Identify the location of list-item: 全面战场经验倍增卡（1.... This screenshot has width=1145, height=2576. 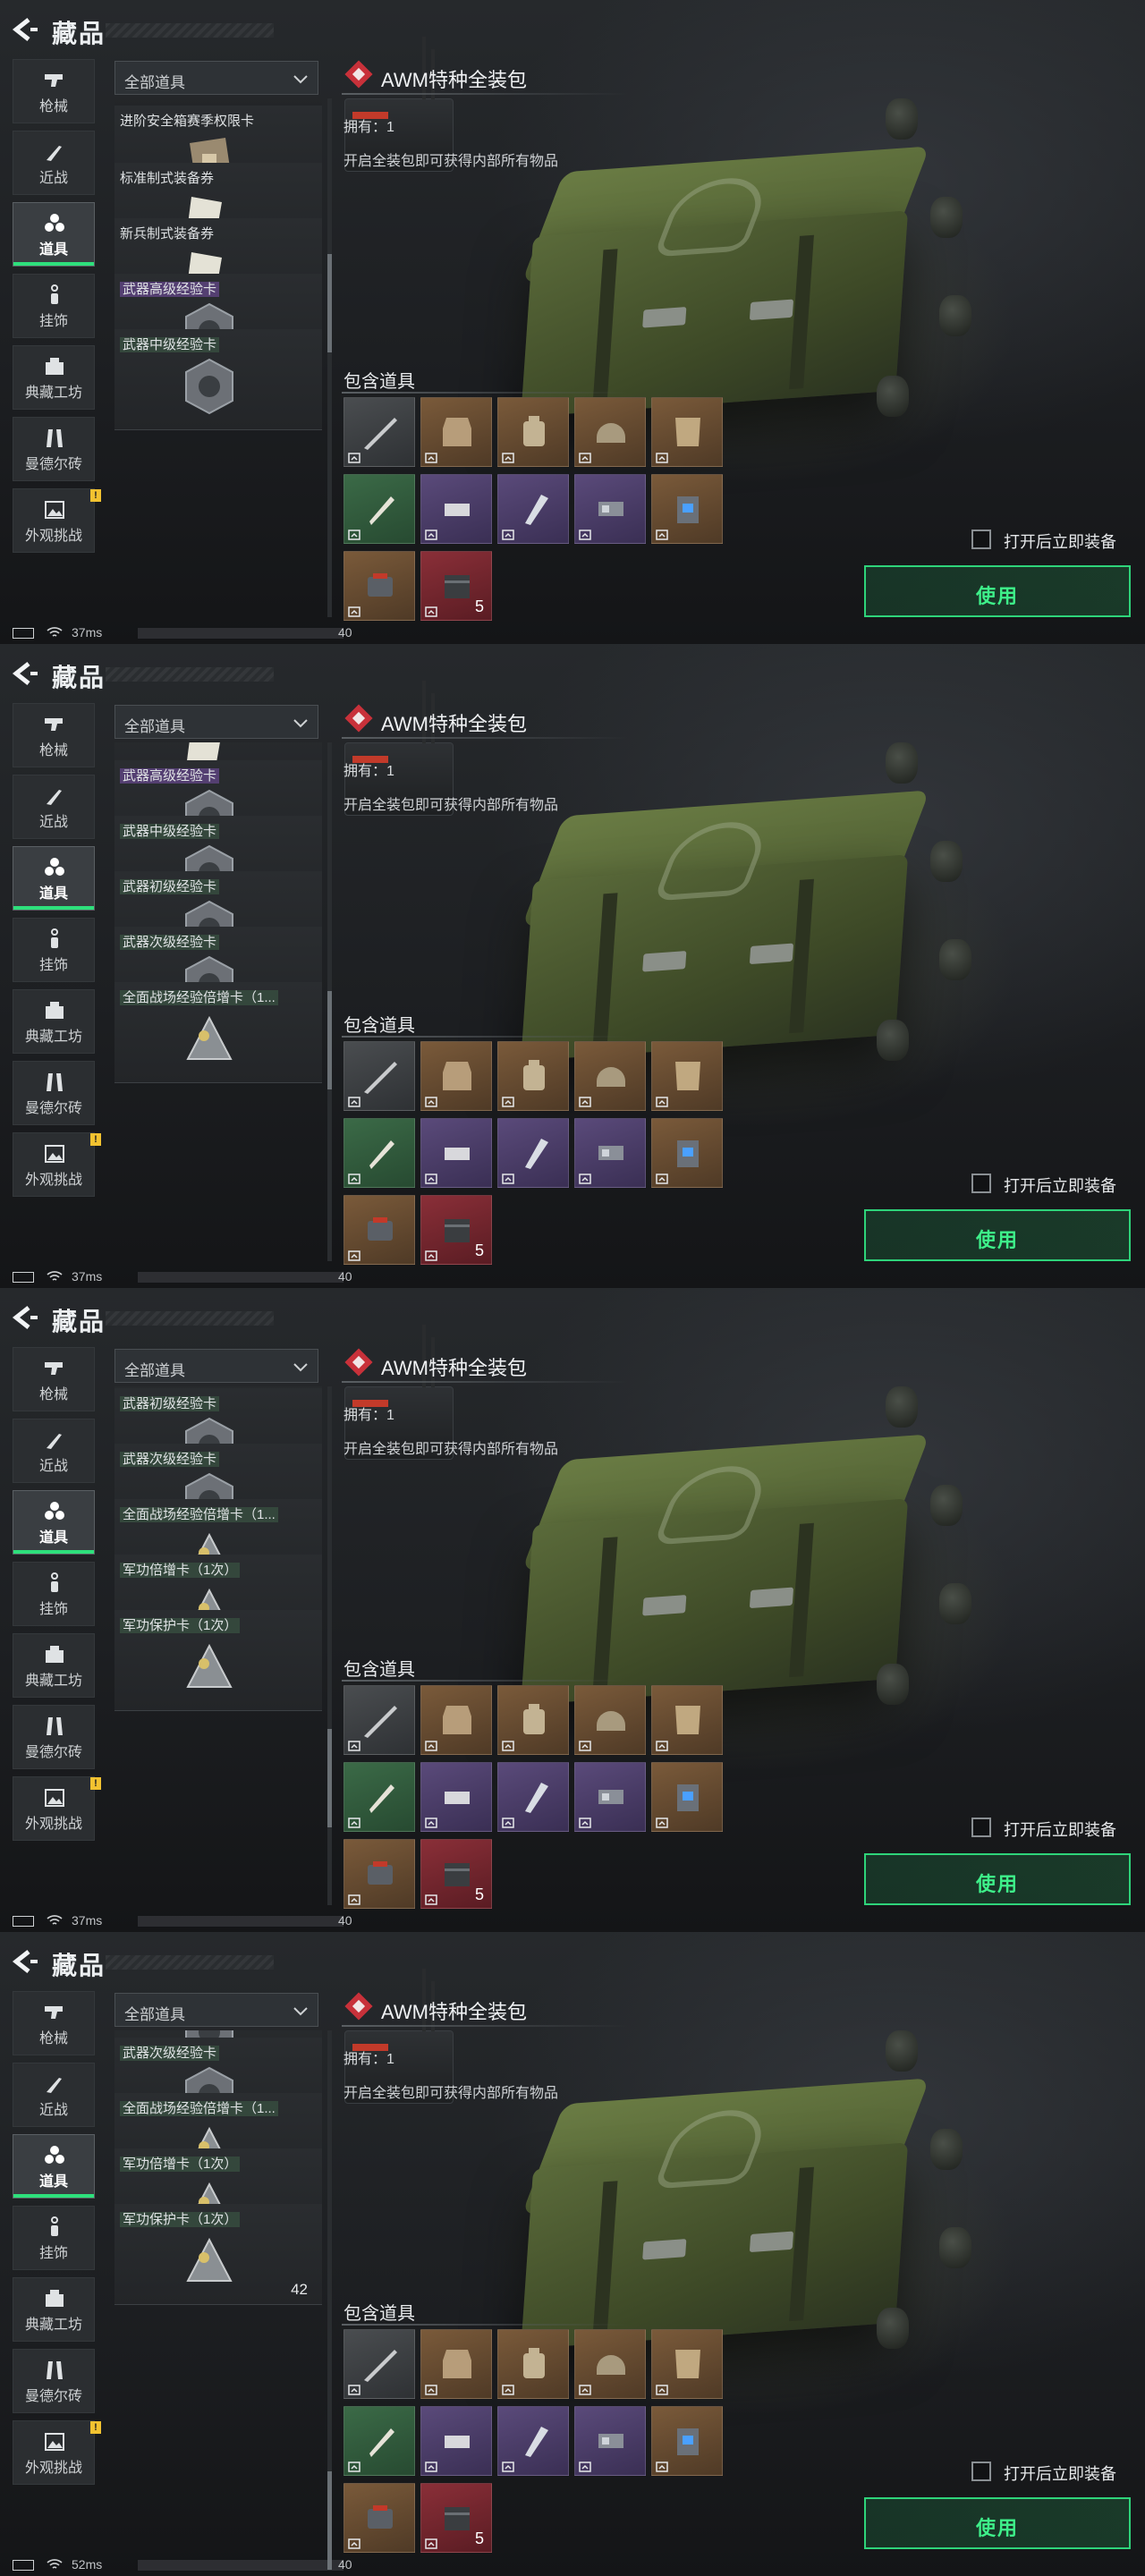
(218, 1032).